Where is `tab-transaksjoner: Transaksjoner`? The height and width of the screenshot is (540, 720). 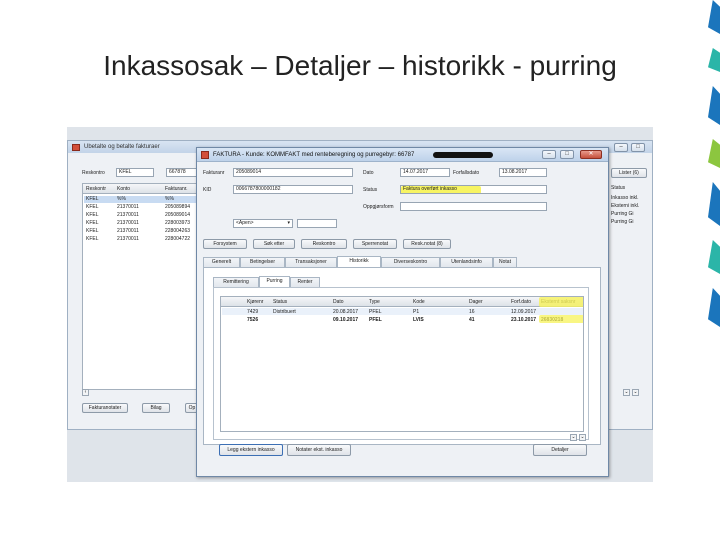
tab-transaksjoner: Transaksjoner is located at coordinates (311, 262).